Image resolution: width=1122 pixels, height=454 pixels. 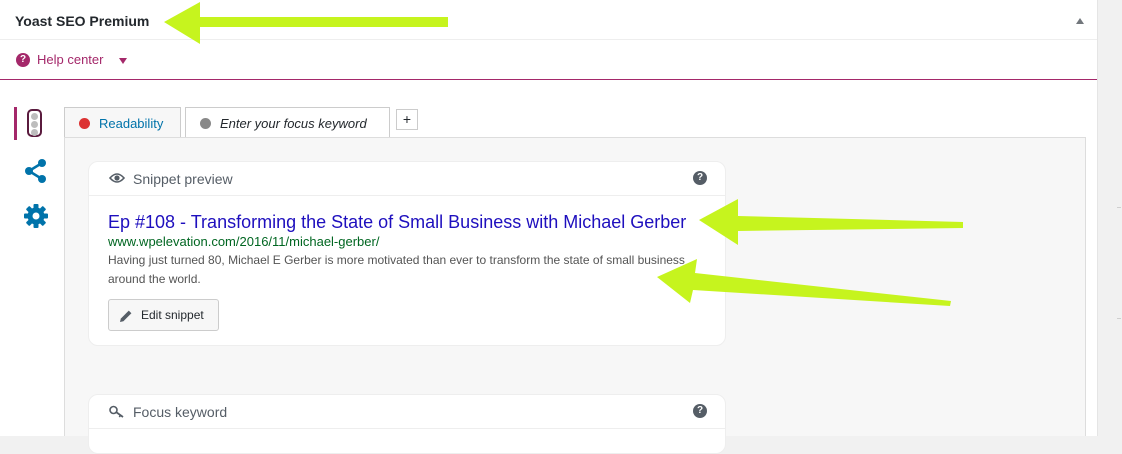 What do you see at coordinates (293, 123) in the screenshot?
I see `tab-focus-keyword-label: Enter your focus keyword` at bounding box center [293, 123].